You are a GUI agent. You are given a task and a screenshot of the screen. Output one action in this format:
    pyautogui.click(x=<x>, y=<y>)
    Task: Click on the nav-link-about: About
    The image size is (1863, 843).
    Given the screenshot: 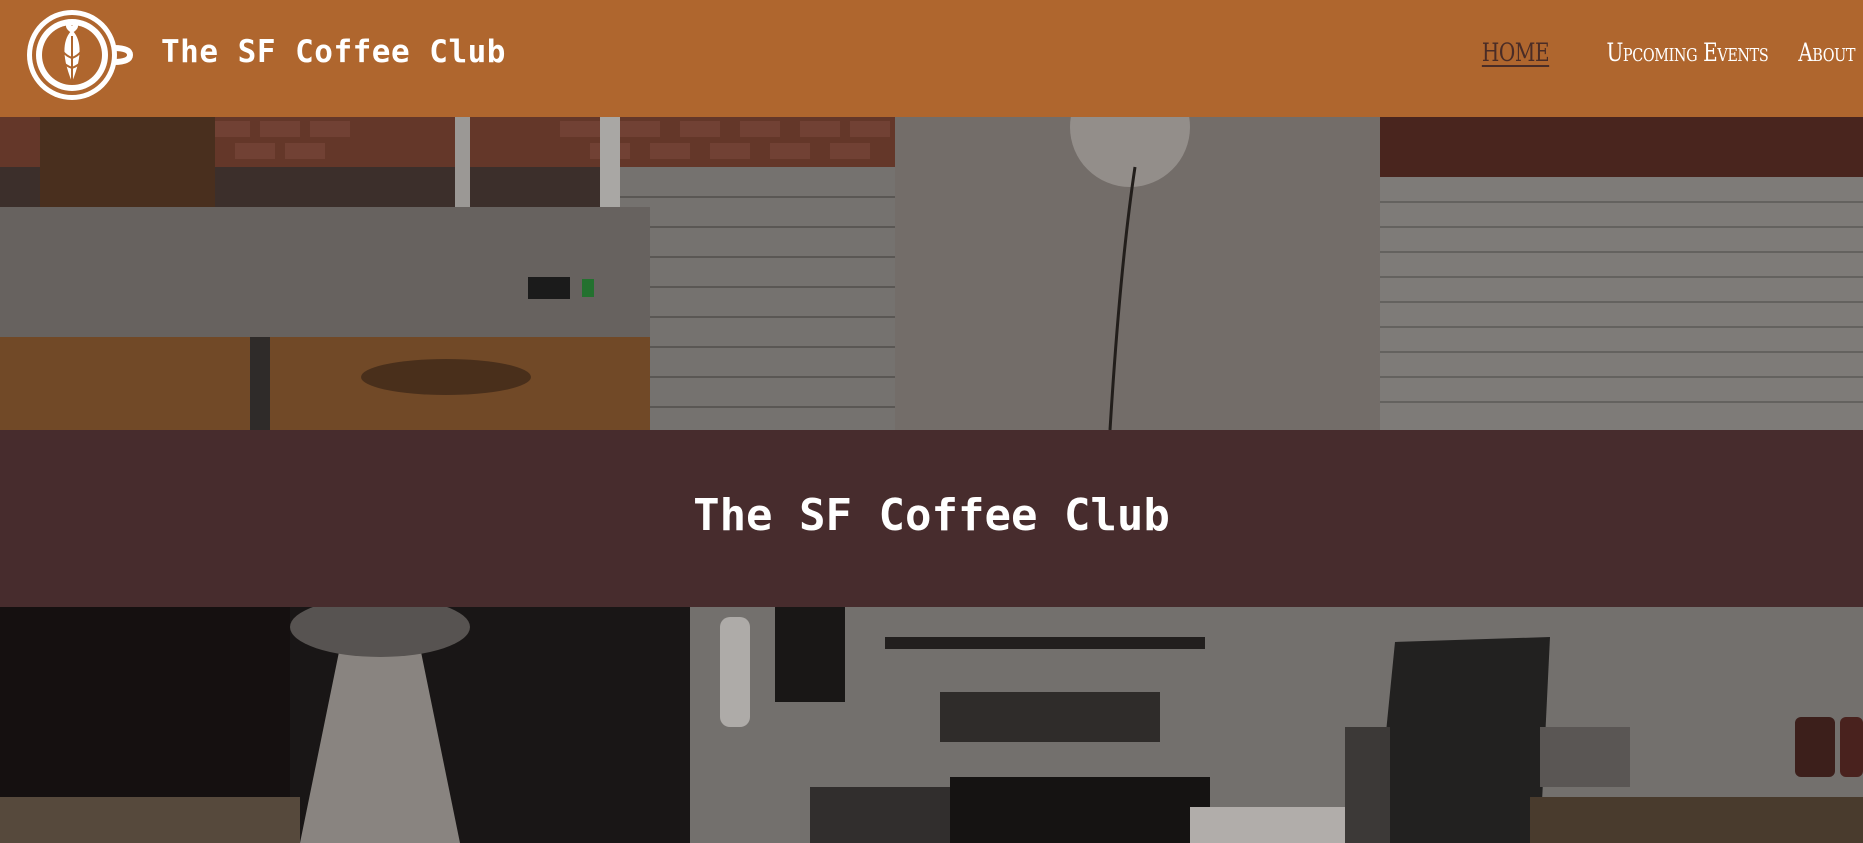 What is the action you would take?
    pyautogui.click(x=1826, y=52)
    